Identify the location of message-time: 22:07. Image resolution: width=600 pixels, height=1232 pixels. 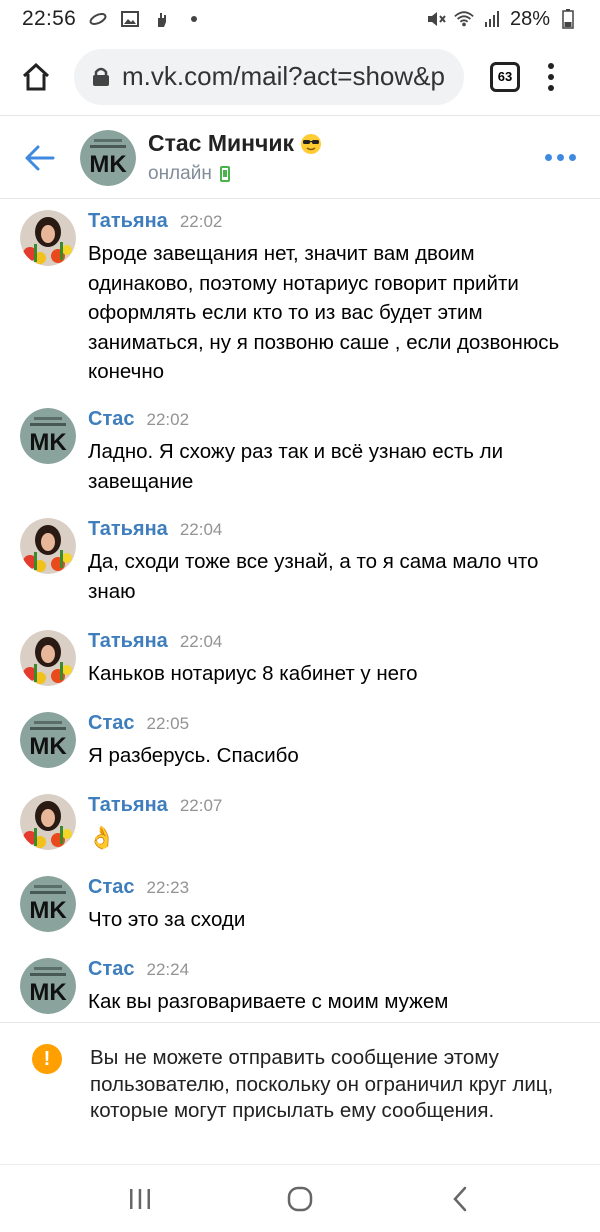
(201, 805).